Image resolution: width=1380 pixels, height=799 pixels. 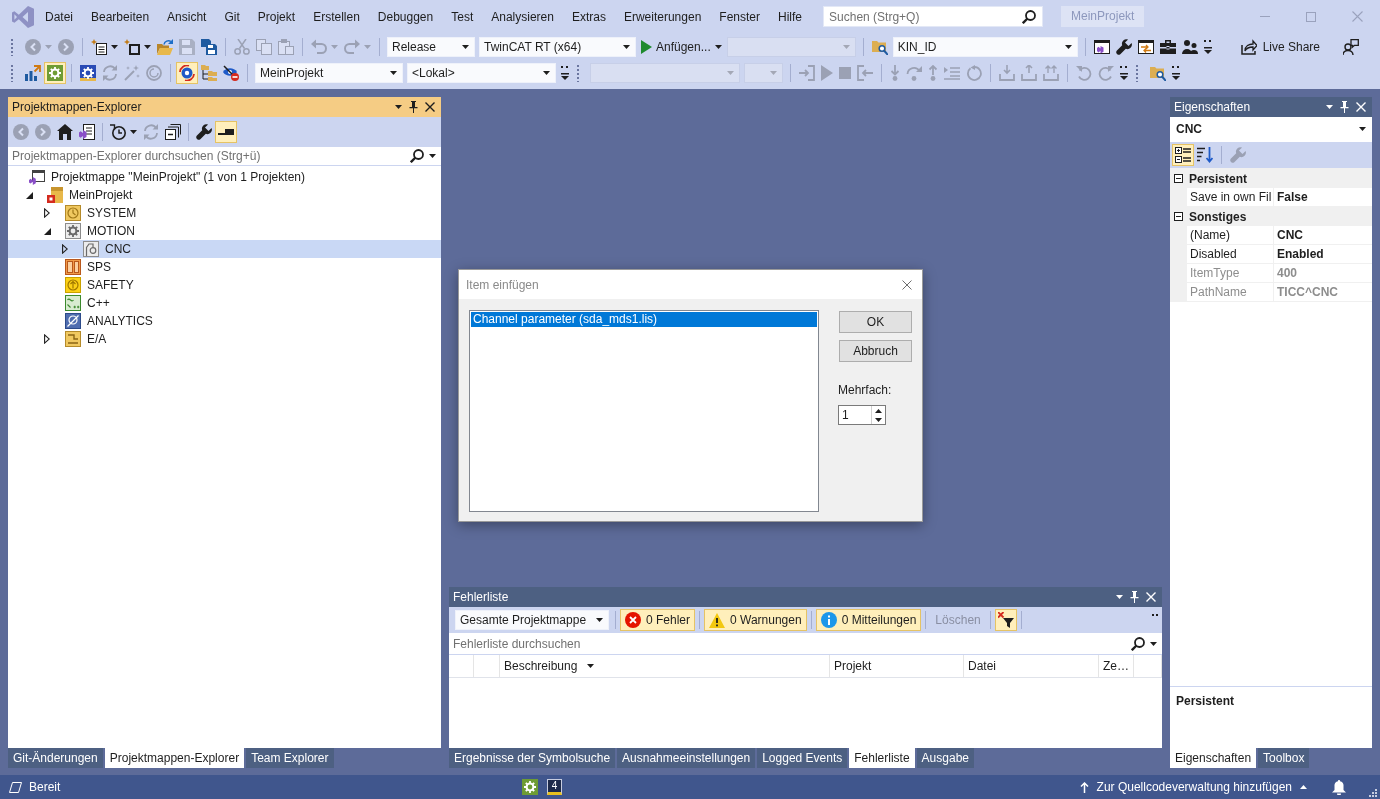 What do you see at coordinates (165, 47) in the screenshot?
I see `open-folder-icon` at bounding box center [165, 47].